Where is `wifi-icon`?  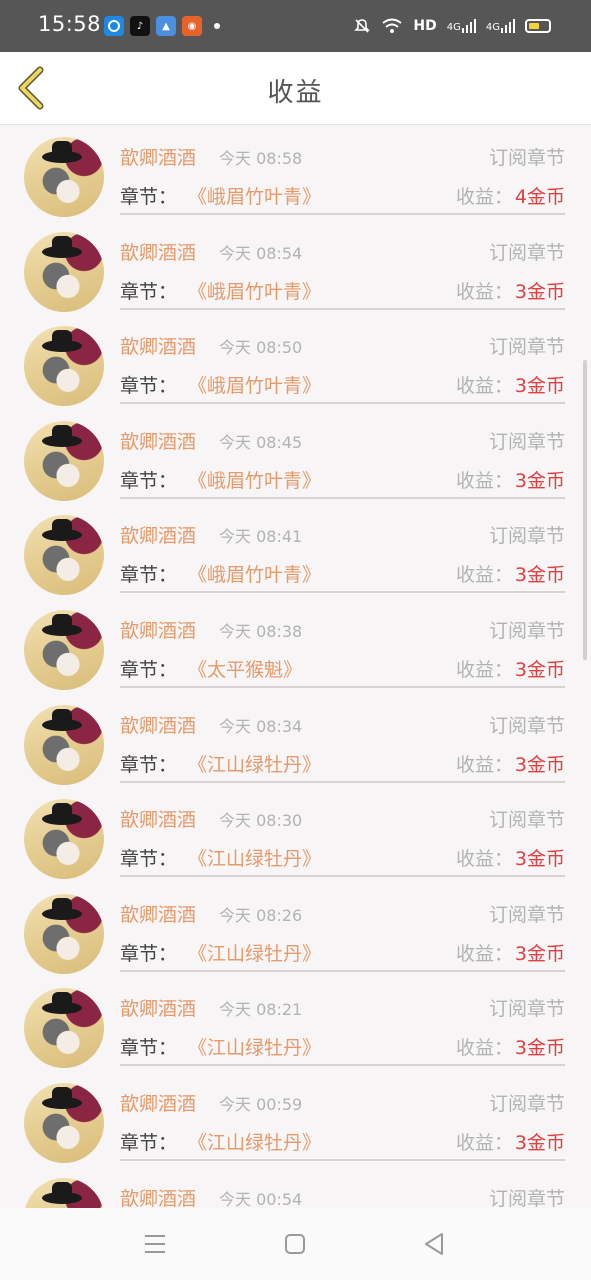 wifi-icon is located at coordinates (392, 25).